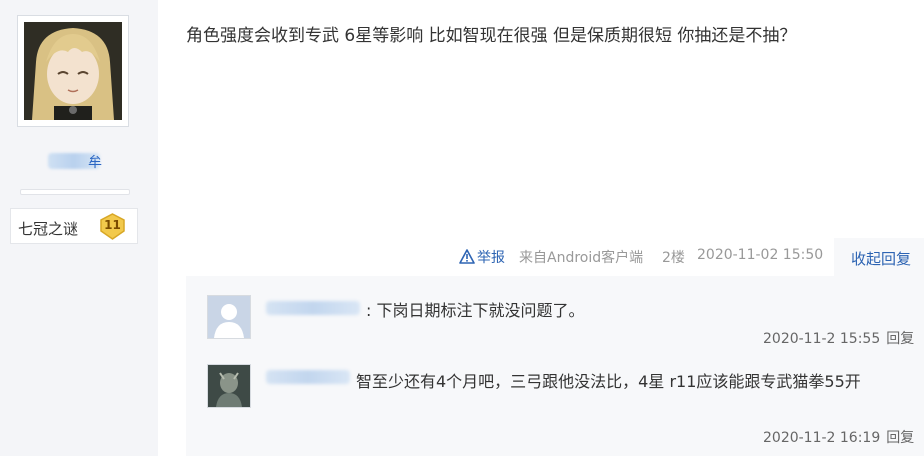 The image size is (924, 456). I want to click on reply-meta: 2020-11-2 16:19 回复, so click(838, 437).